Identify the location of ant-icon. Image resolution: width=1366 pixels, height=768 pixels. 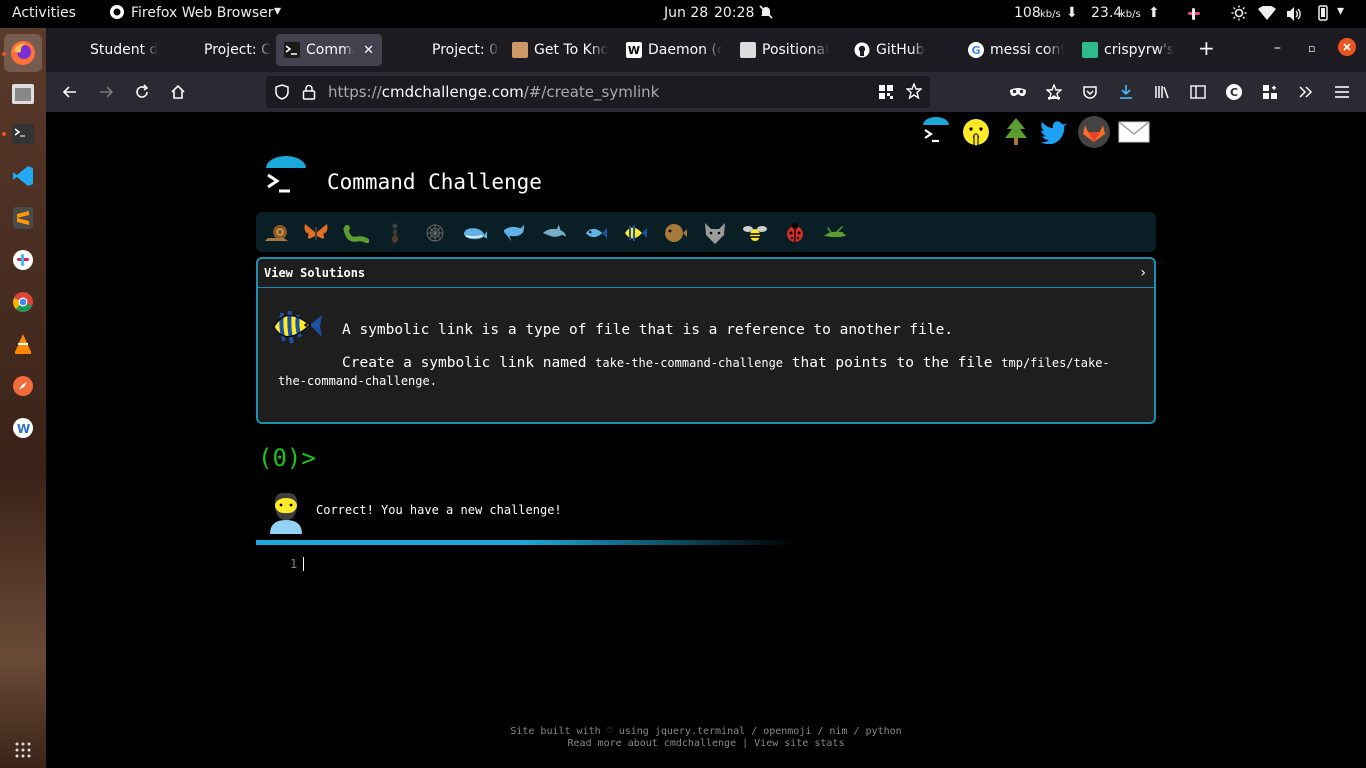
(395, 233).